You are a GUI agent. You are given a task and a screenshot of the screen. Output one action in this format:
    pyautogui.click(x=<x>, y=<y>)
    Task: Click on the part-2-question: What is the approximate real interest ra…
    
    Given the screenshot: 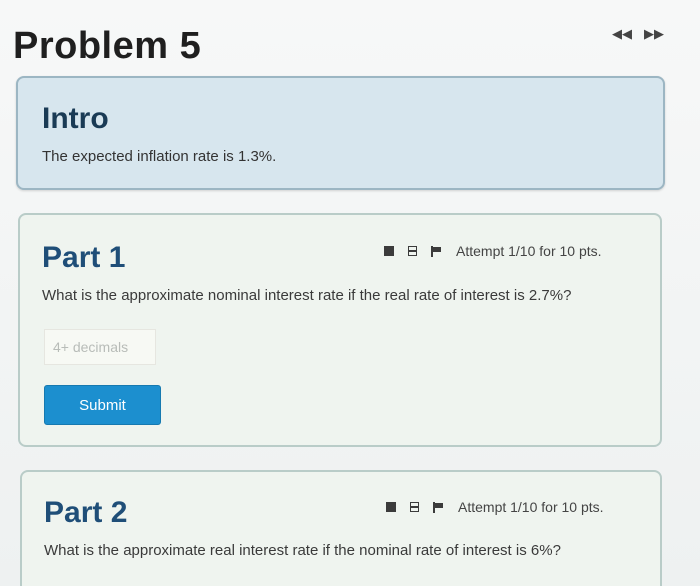 What is the action you would take?
    pyautogui.click(x=302, y=550)
    